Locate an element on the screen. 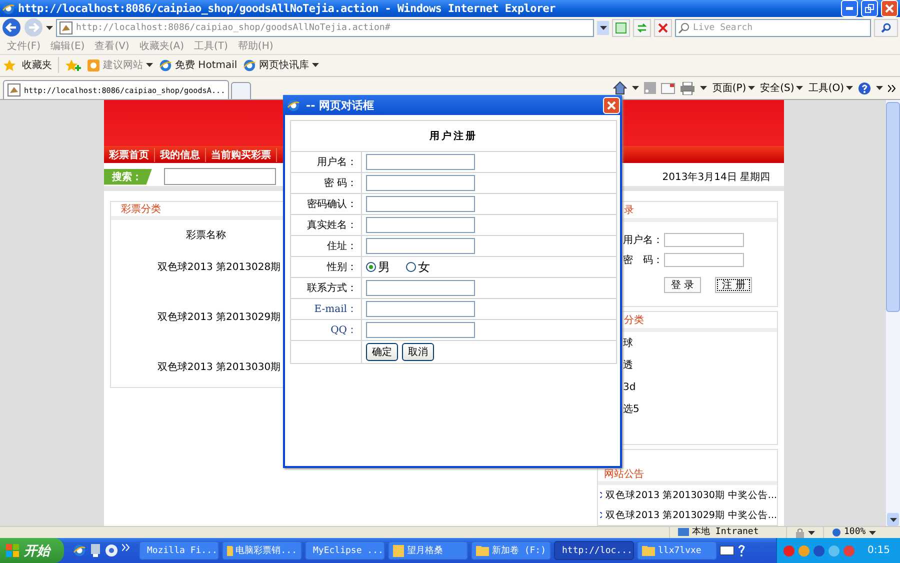 The height and width of the screenshot is (563, 900). new-tab-button is located at coordinates (241, 91).